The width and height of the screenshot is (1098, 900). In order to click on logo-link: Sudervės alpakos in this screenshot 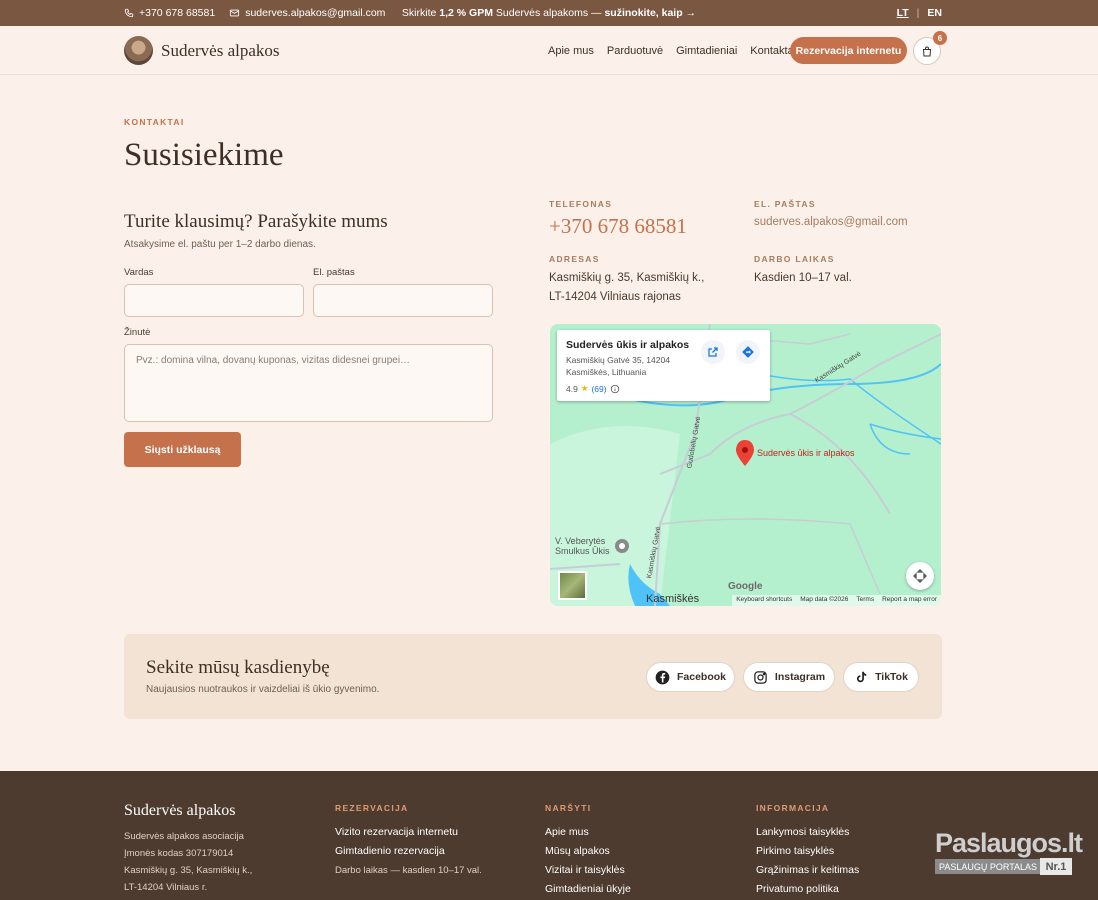, I will do `click(202, 50)`.